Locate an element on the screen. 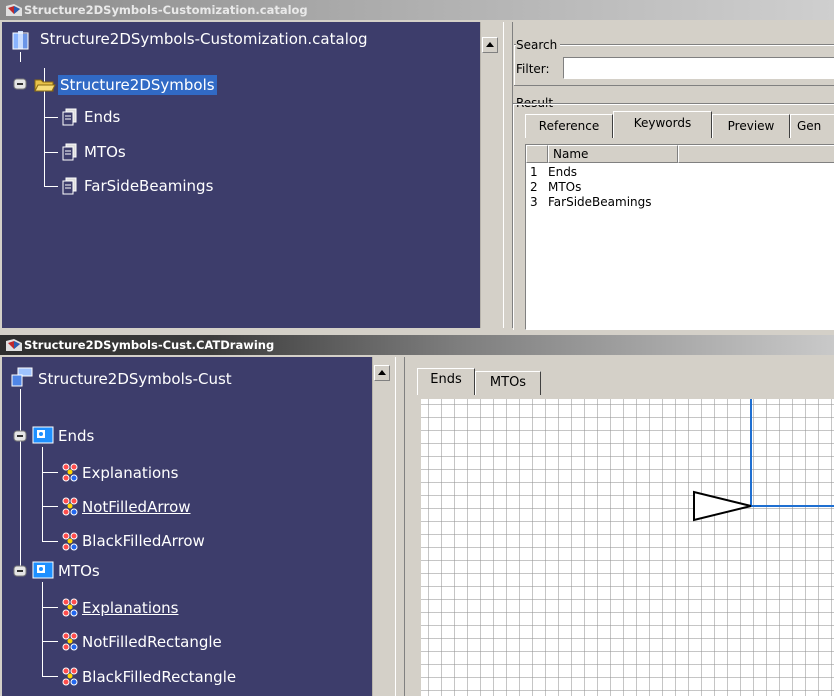  tree-view-label: BlackFilledRectangle is located at coordinates (159, 677).